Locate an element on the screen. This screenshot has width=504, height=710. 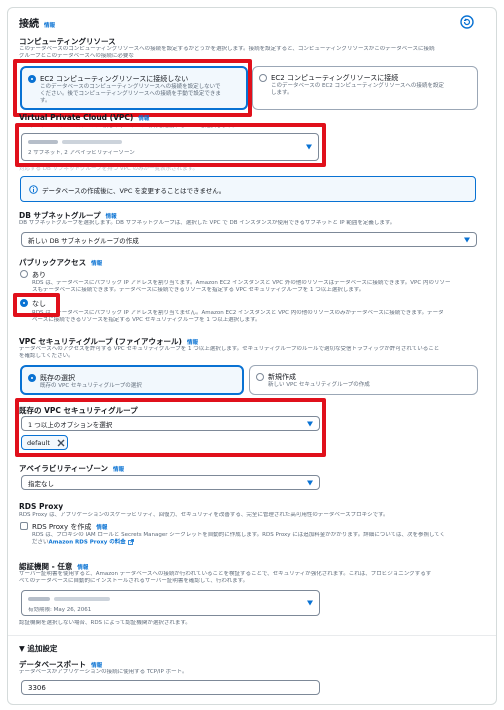
radio-sg-existing is located at coordinates (32, 378).